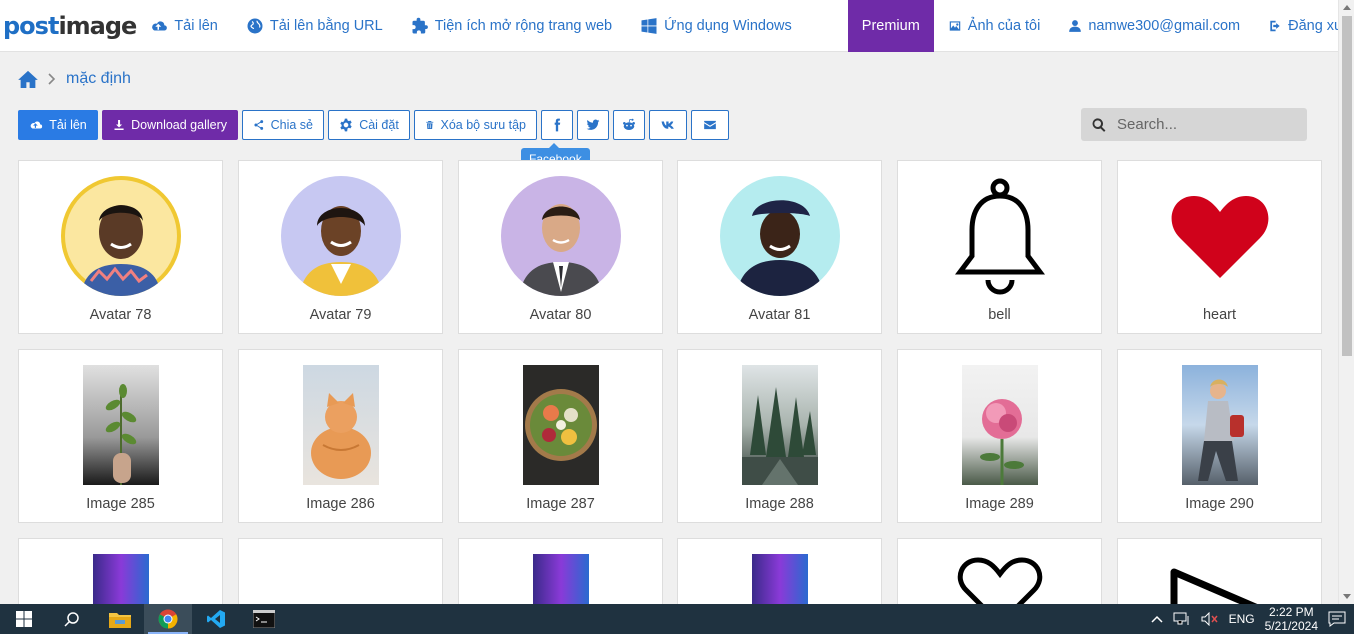  Describe the element at coordinates (24, 619) in the screenshot. I see `windows-start-icon` at that location.